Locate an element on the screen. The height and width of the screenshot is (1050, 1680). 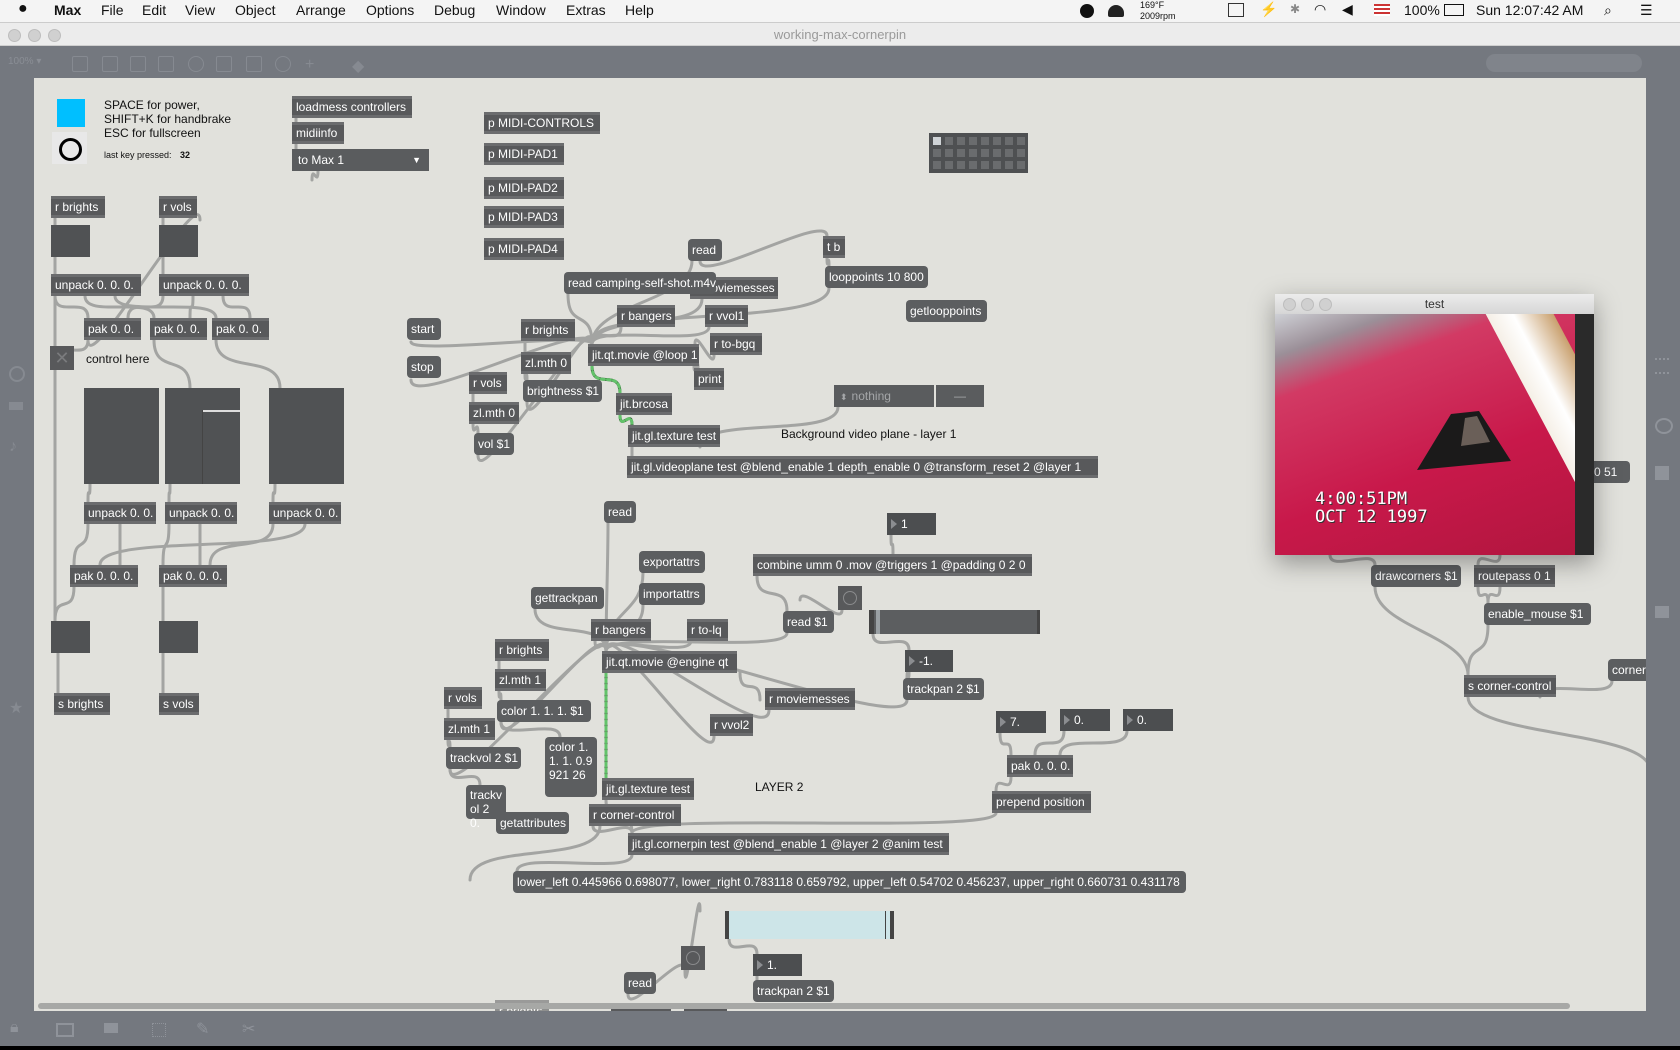
add-icon: + is located at coordinates (312, 64).